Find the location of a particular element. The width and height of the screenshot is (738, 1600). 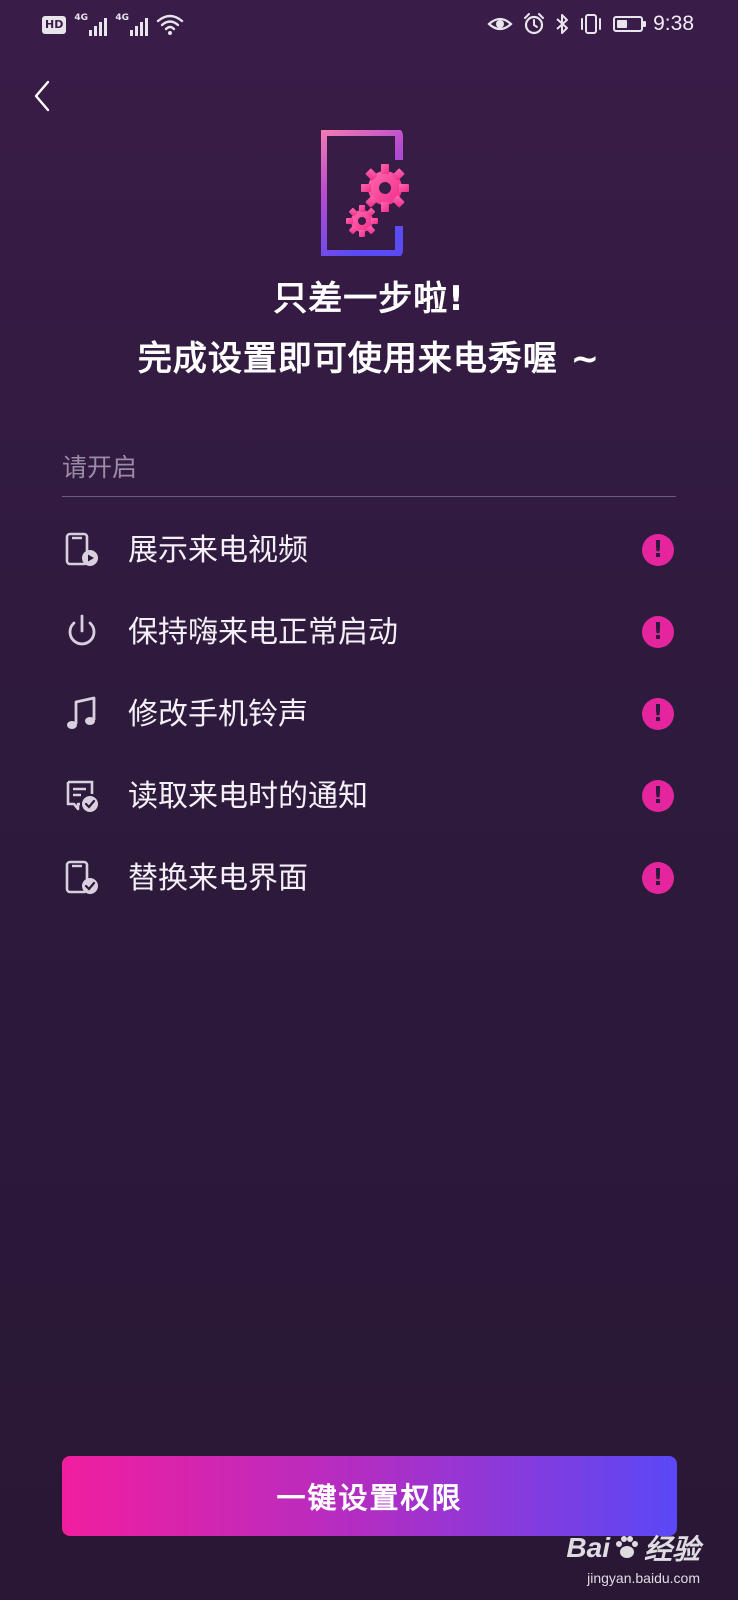

one-click-setup-button: 一键设置权限 is located at coordinates (369, 1496).